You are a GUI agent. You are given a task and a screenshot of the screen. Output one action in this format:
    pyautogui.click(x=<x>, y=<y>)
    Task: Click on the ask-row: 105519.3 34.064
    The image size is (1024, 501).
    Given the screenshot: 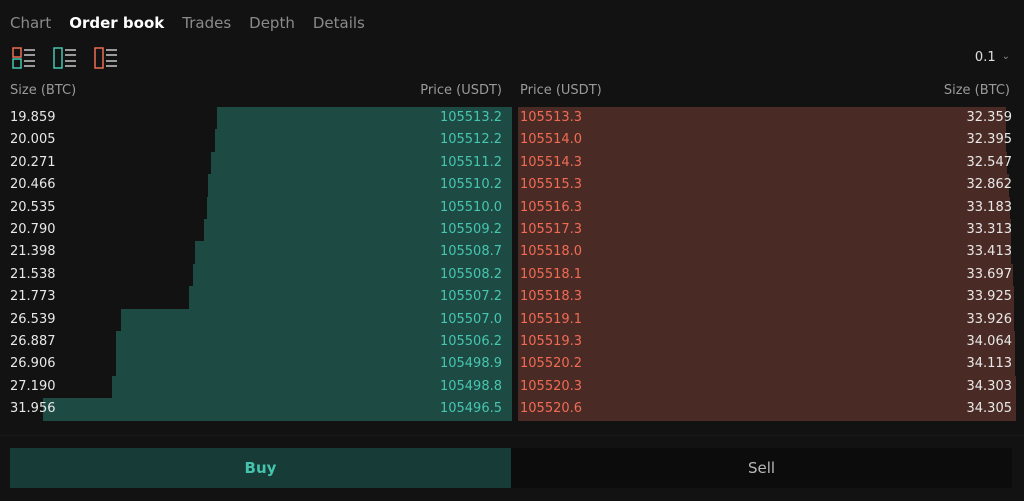 What is the action you would take?
    pyautogui.click(x=762, y=342)
    